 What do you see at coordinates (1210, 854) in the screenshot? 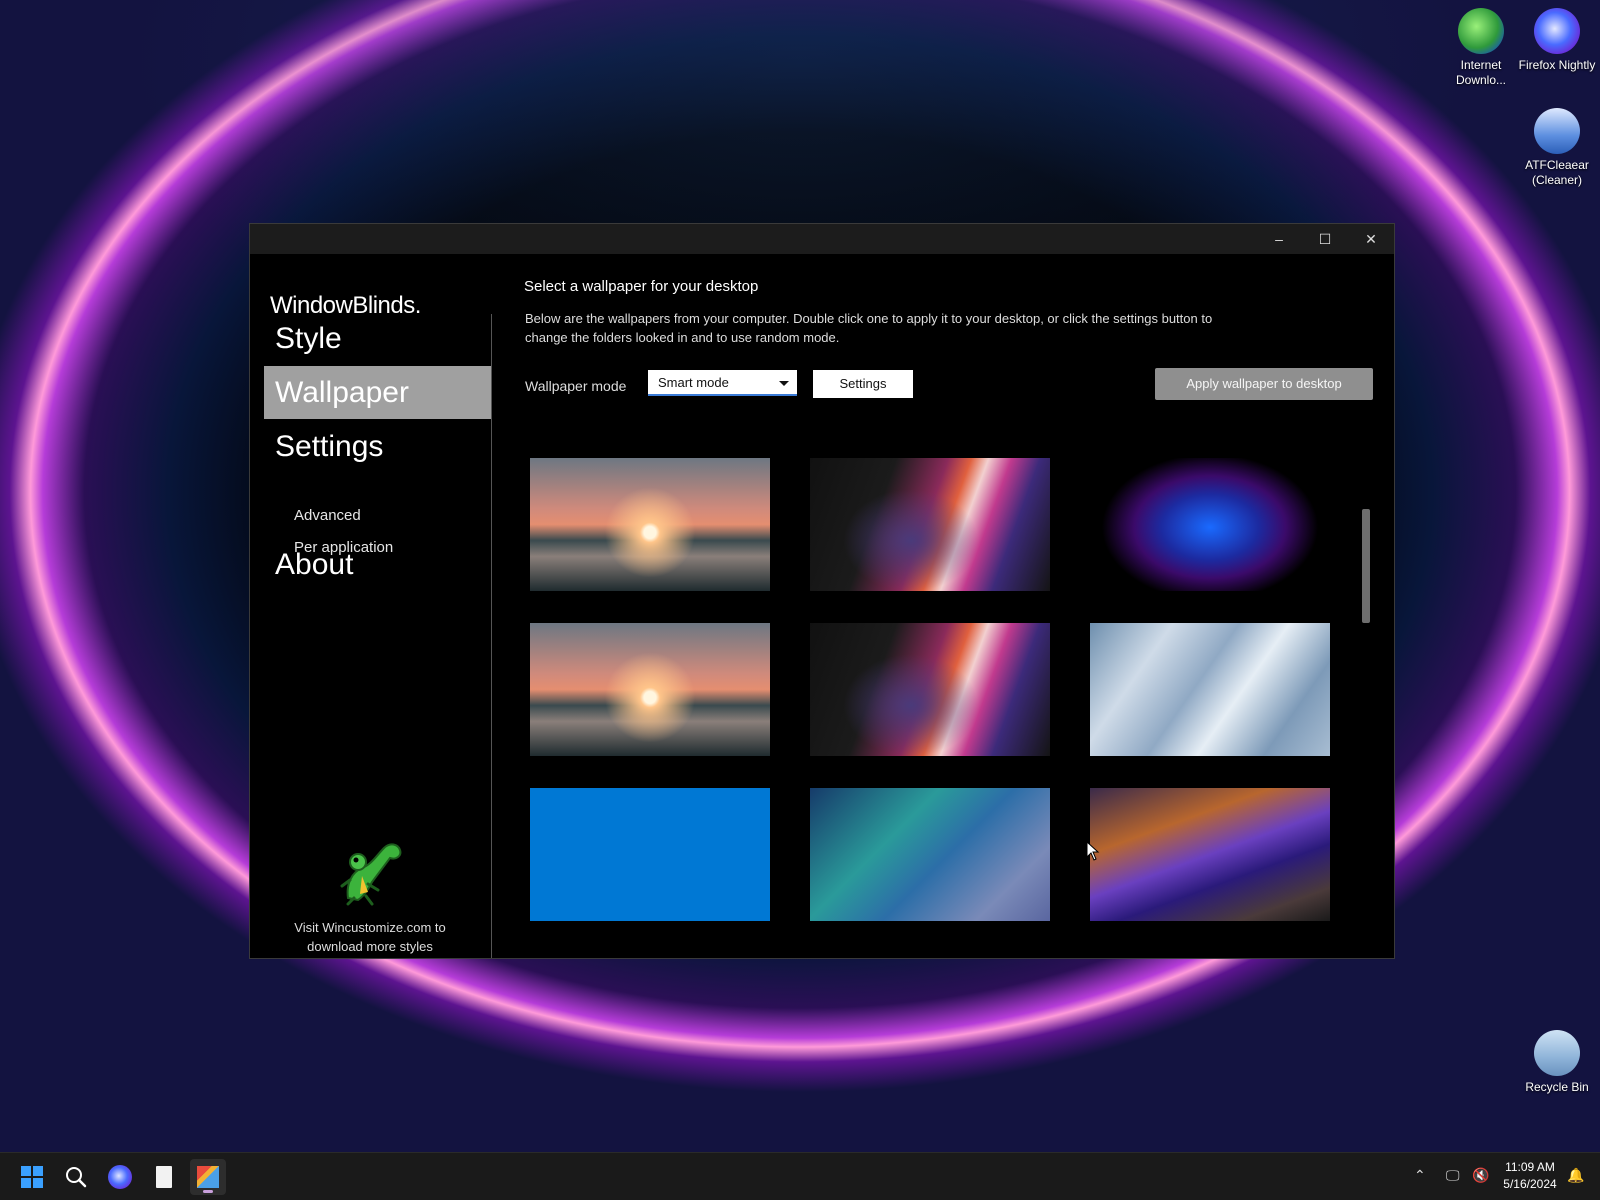
I see `wallpaper-thumbnail-abstract-waves` at bounding box center [1210, 854].